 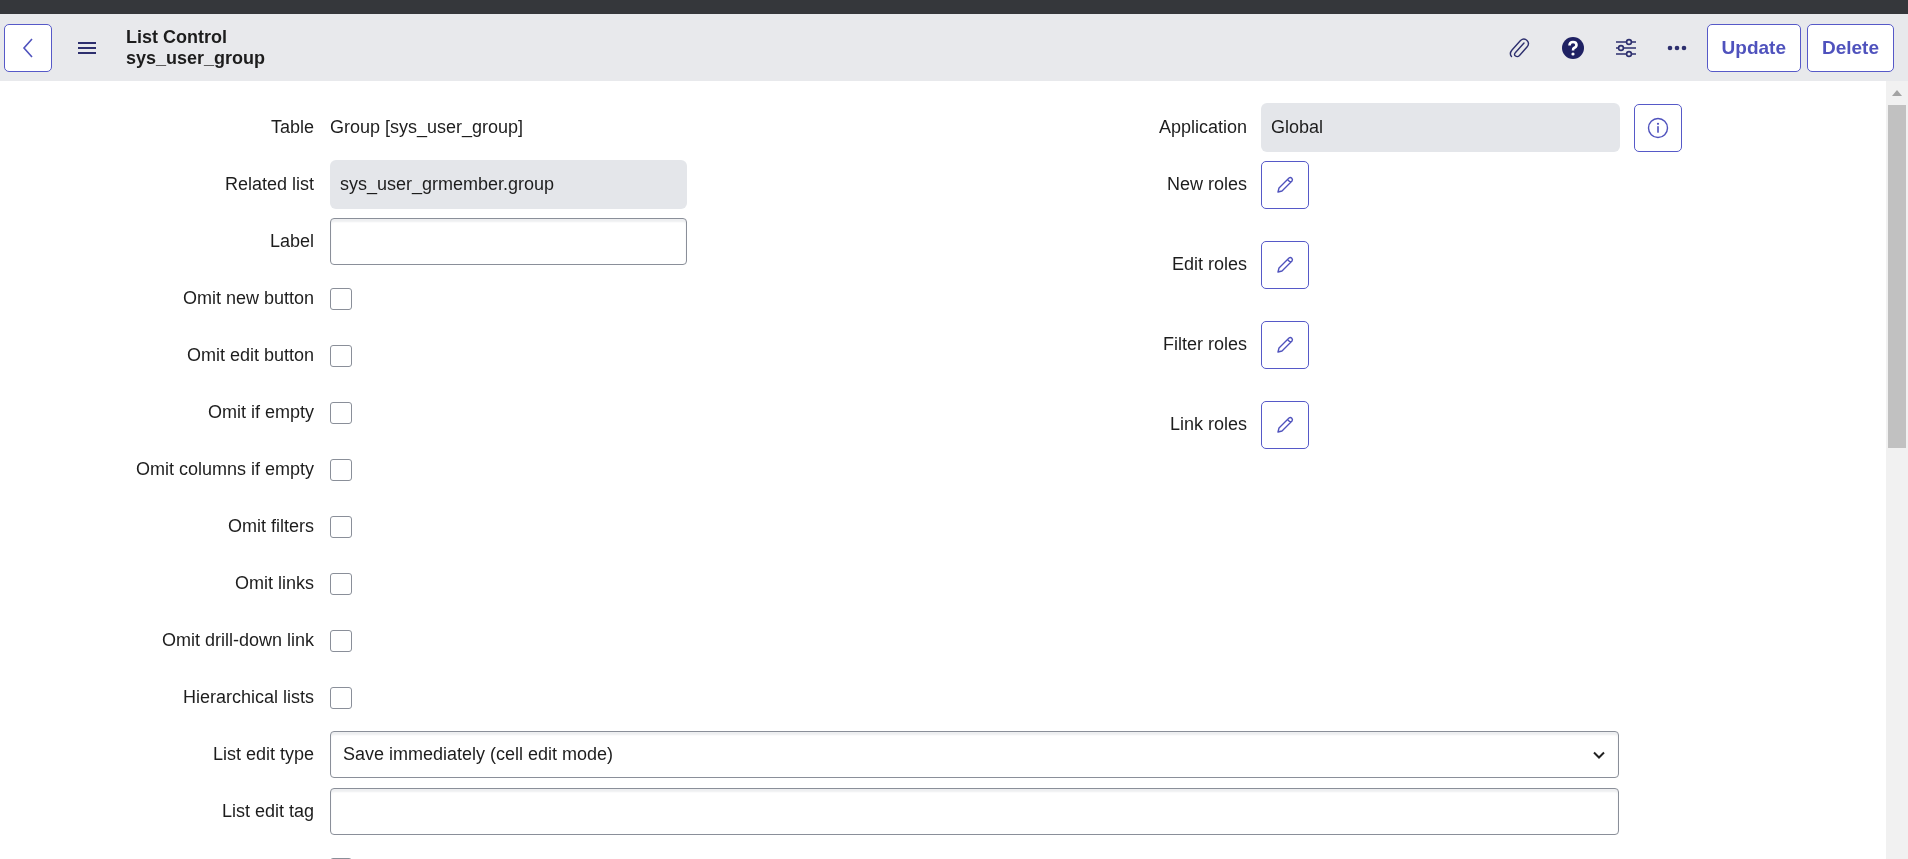 What do you see at coordinates (1625, 47) in the screenshot?
I see `sliders-icon` at bounding box center [1625, 47].